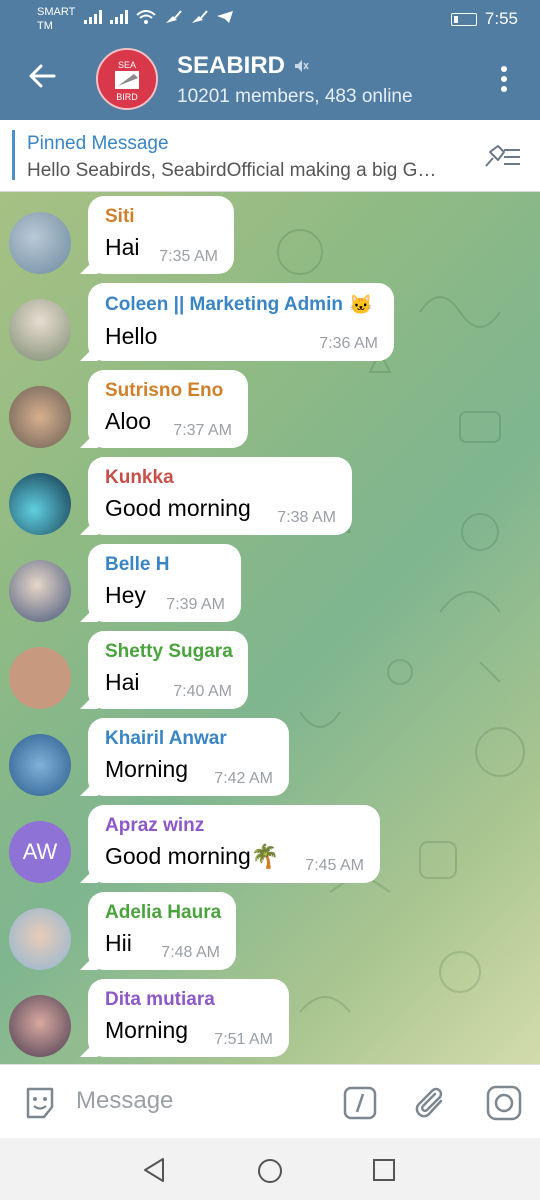  What do you see at coordinates (334, 865) in the screenshot?
I see `message-time: 7:45 AM` at bounding box center [334, 865].